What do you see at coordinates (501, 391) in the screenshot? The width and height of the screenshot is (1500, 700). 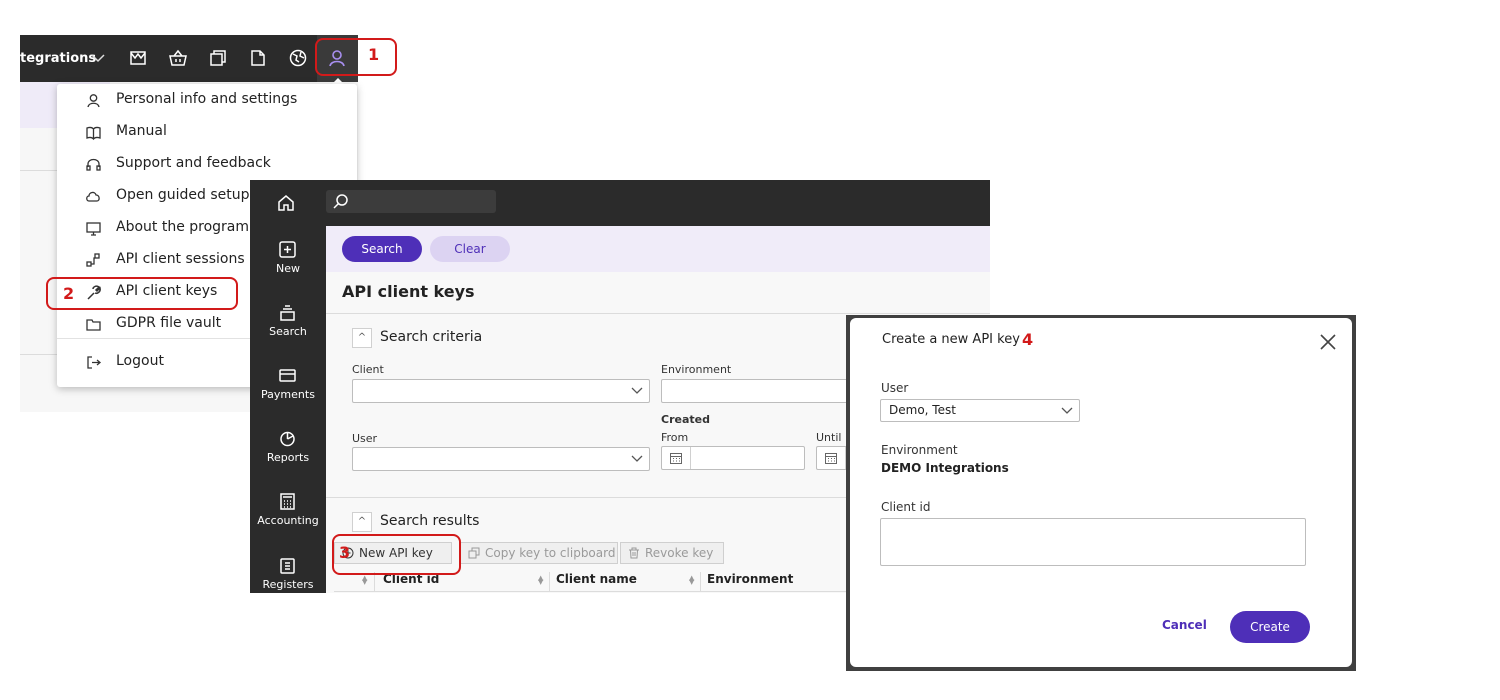 I see `client-select` at bounding box center [501, 391].